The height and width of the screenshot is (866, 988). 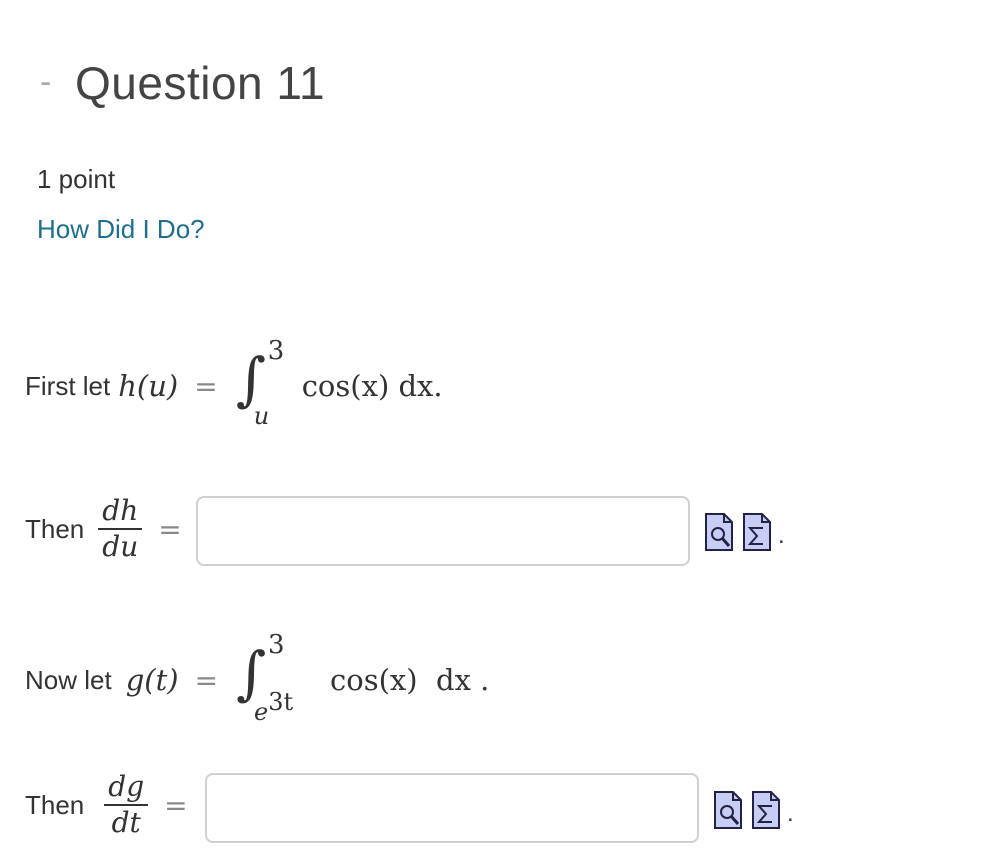 I want to click on fraction-denominator: dt, so click(x=126, y=822).